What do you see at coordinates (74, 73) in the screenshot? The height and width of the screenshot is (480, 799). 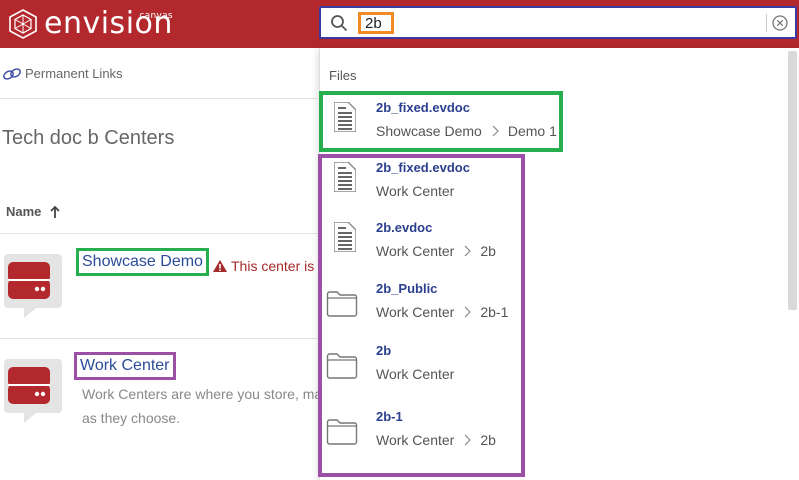 I see `permanent-links-label: Permanent Links` at bounding box center [74, 73].